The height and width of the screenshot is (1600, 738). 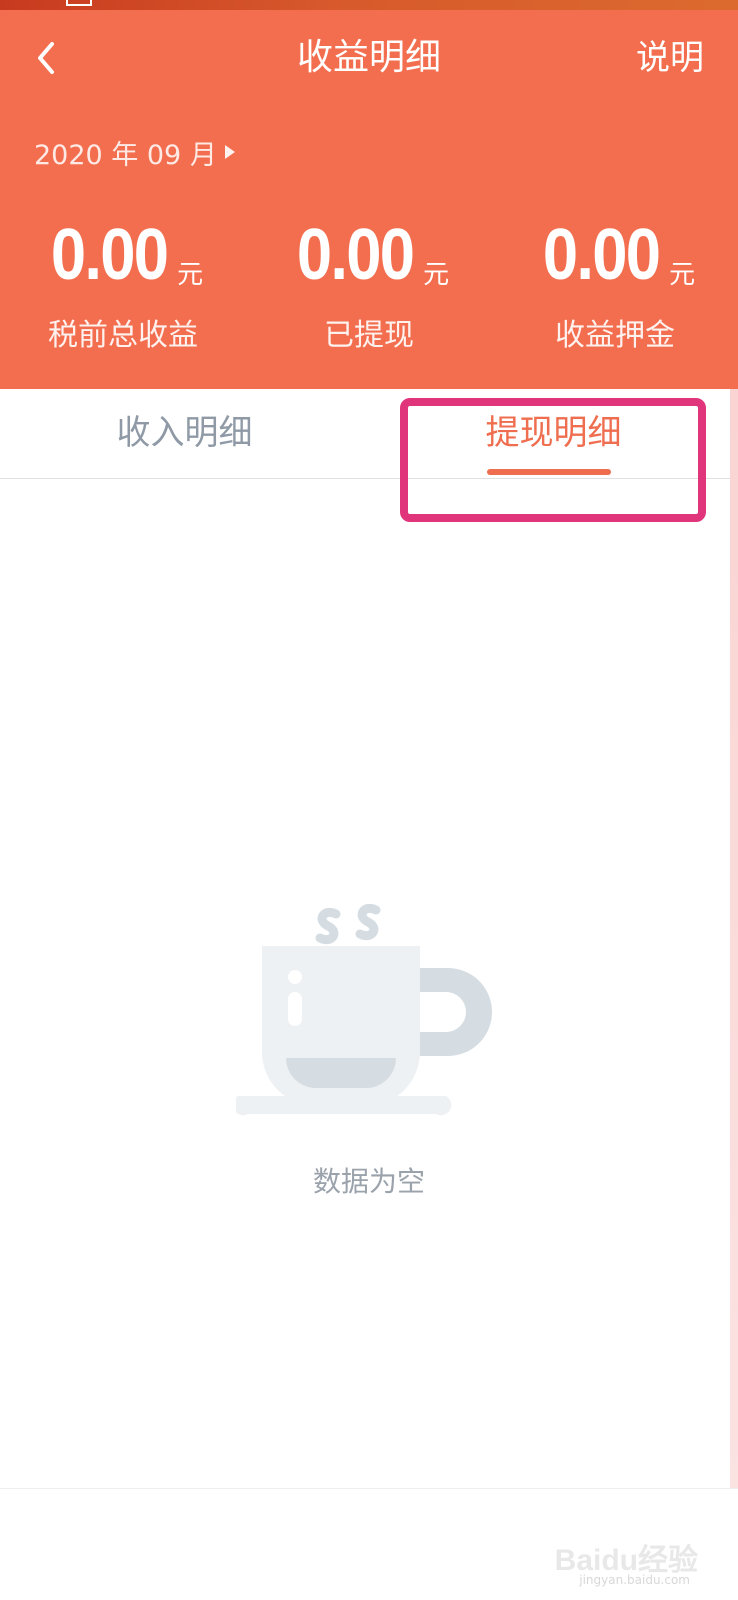 I want to click on month-label: 2020 年 09 月, so click(x=125, y=155).